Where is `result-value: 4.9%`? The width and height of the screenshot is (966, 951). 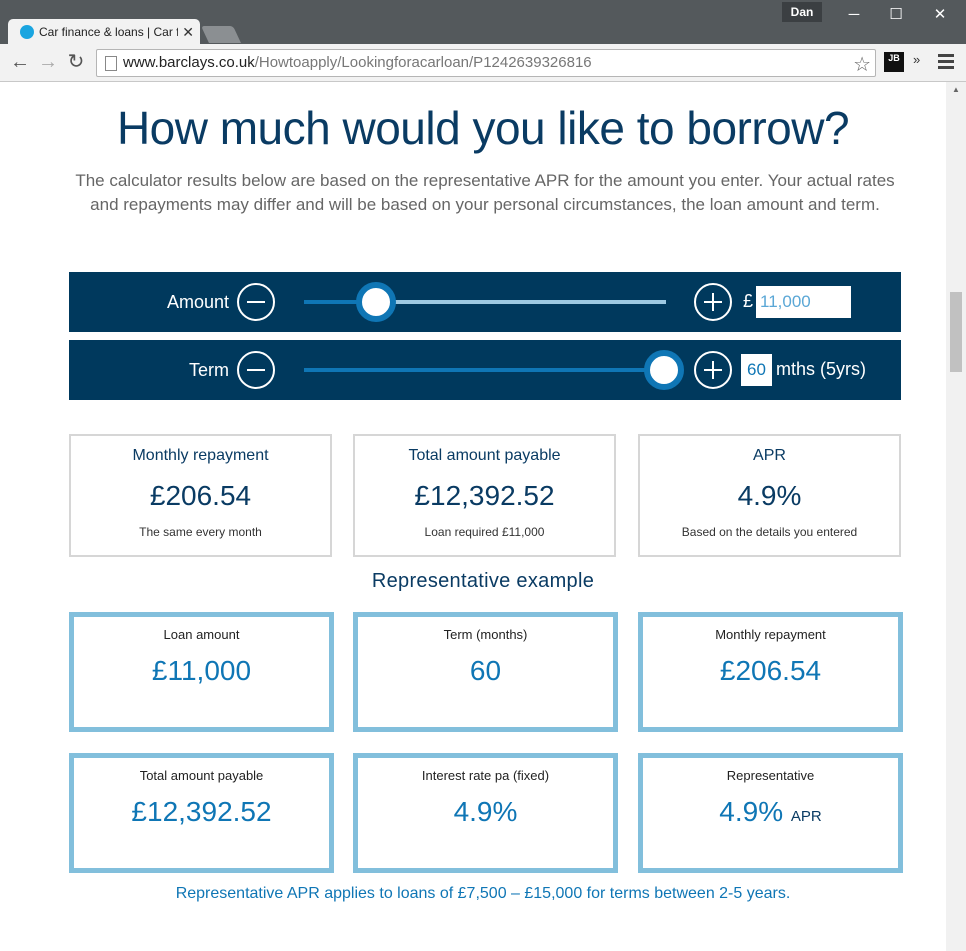 result-value: 4.9% is located at coordinates (769, 495).